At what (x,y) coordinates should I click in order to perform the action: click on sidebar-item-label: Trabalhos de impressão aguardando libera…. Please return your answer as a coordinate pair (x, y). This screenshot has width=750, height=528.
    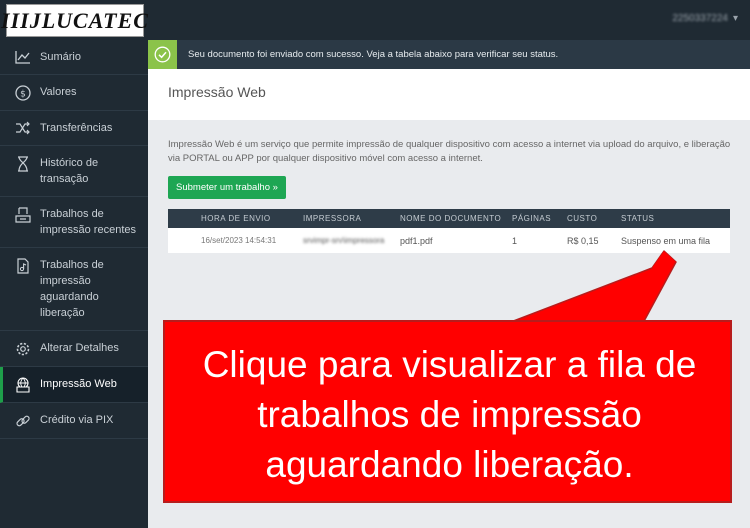
    Looking at the image, I should click on (72, 289).